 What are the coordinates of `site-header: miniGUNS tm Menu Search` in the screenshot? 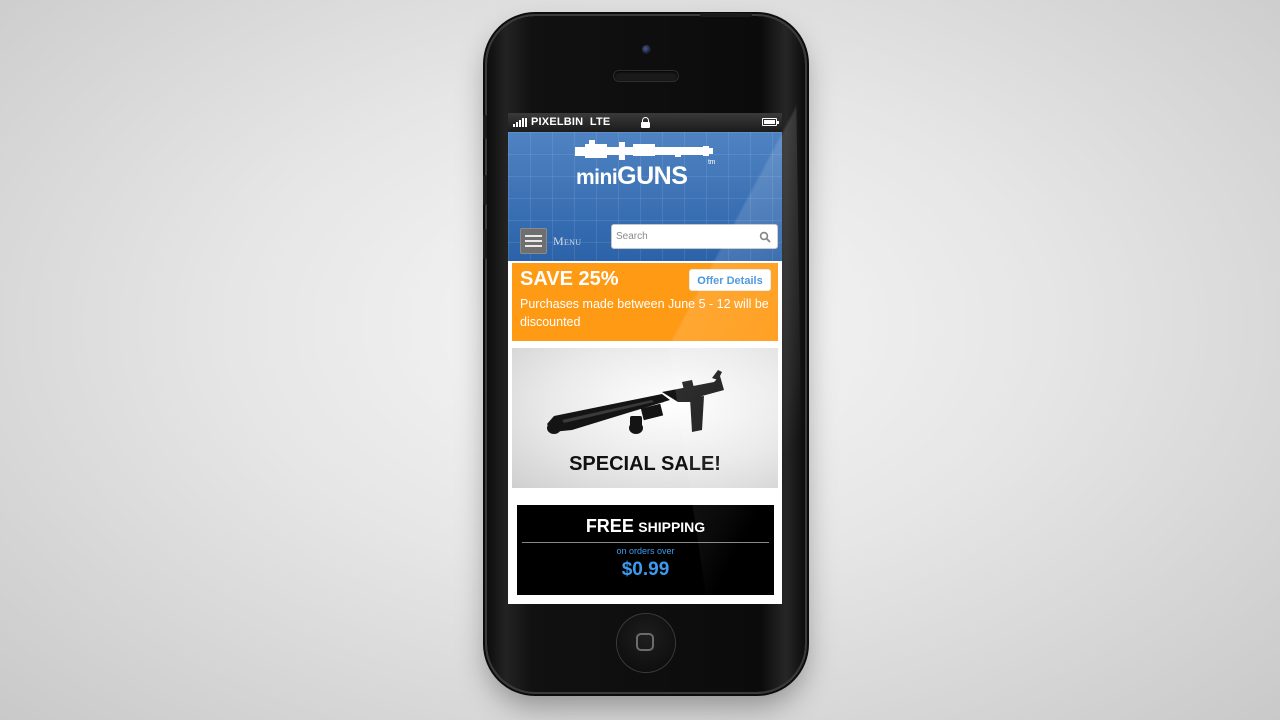 It's located at (645, 196).